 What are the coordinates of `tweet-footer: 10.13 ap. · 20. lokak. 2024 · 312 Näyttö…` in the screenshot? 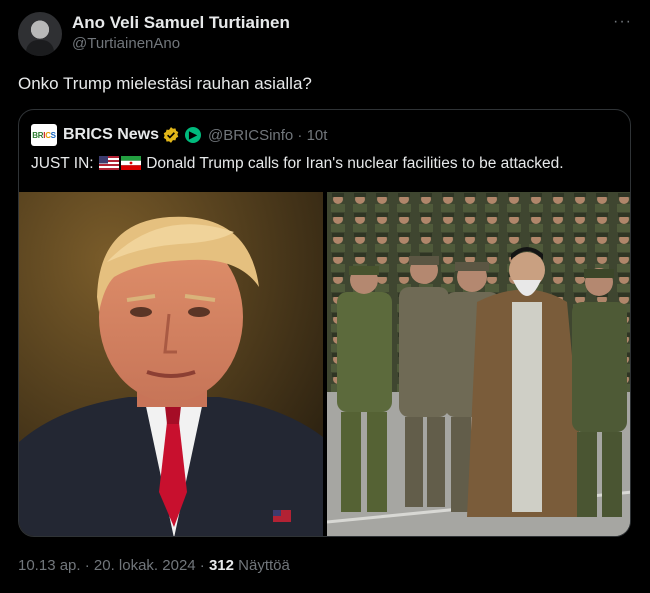 It's located at (154, 565).